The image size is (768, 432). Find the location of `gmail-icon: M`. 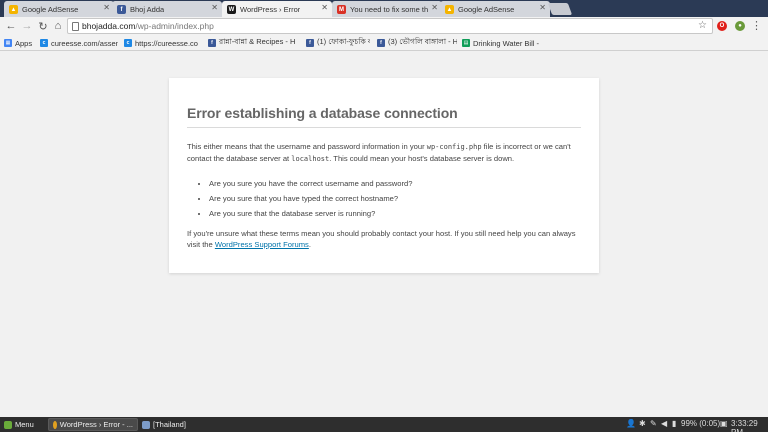

gmail-icon: M is located at coordinates (341, 9).